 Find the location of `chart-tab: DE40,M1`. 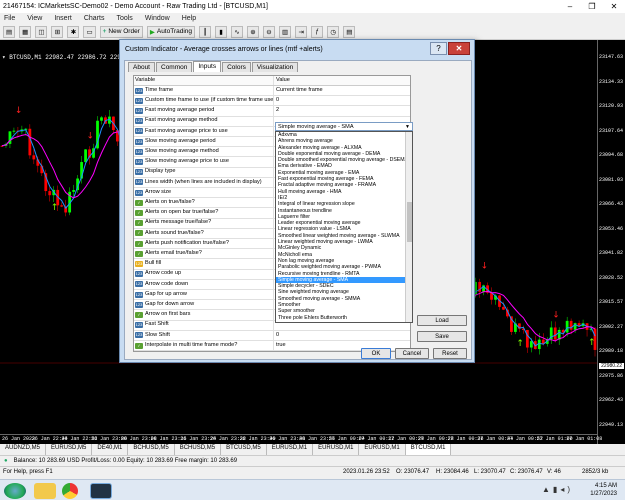

chart-tab: DE40,M1 is located at coordinates (110, 449).